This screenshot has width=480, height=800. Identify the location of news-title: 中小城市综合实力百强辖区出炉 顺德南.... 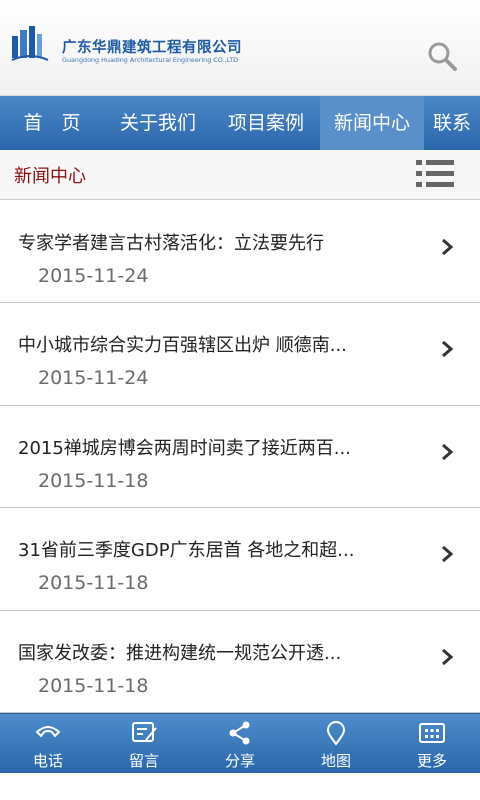
(182, 346).